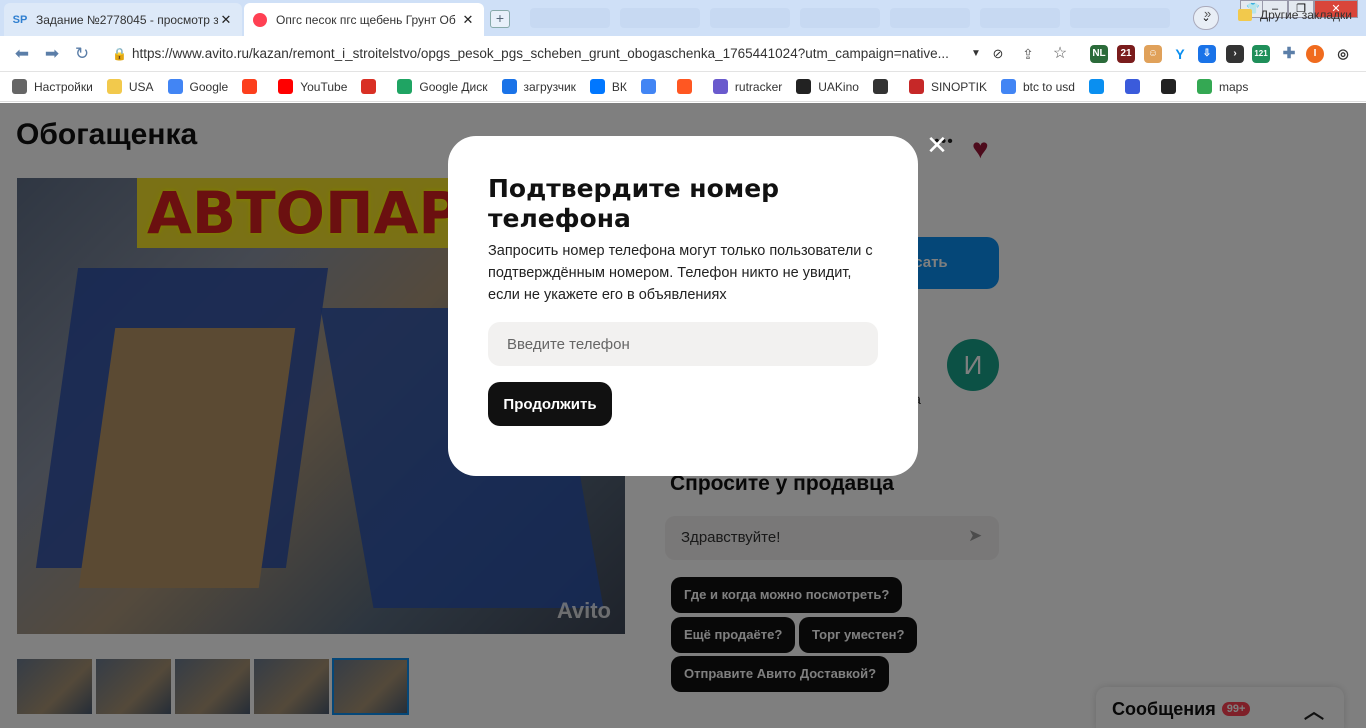 The height and width of the screenshot is (728, 1366). I want to click on thermometer-icon, so click(916, 86).